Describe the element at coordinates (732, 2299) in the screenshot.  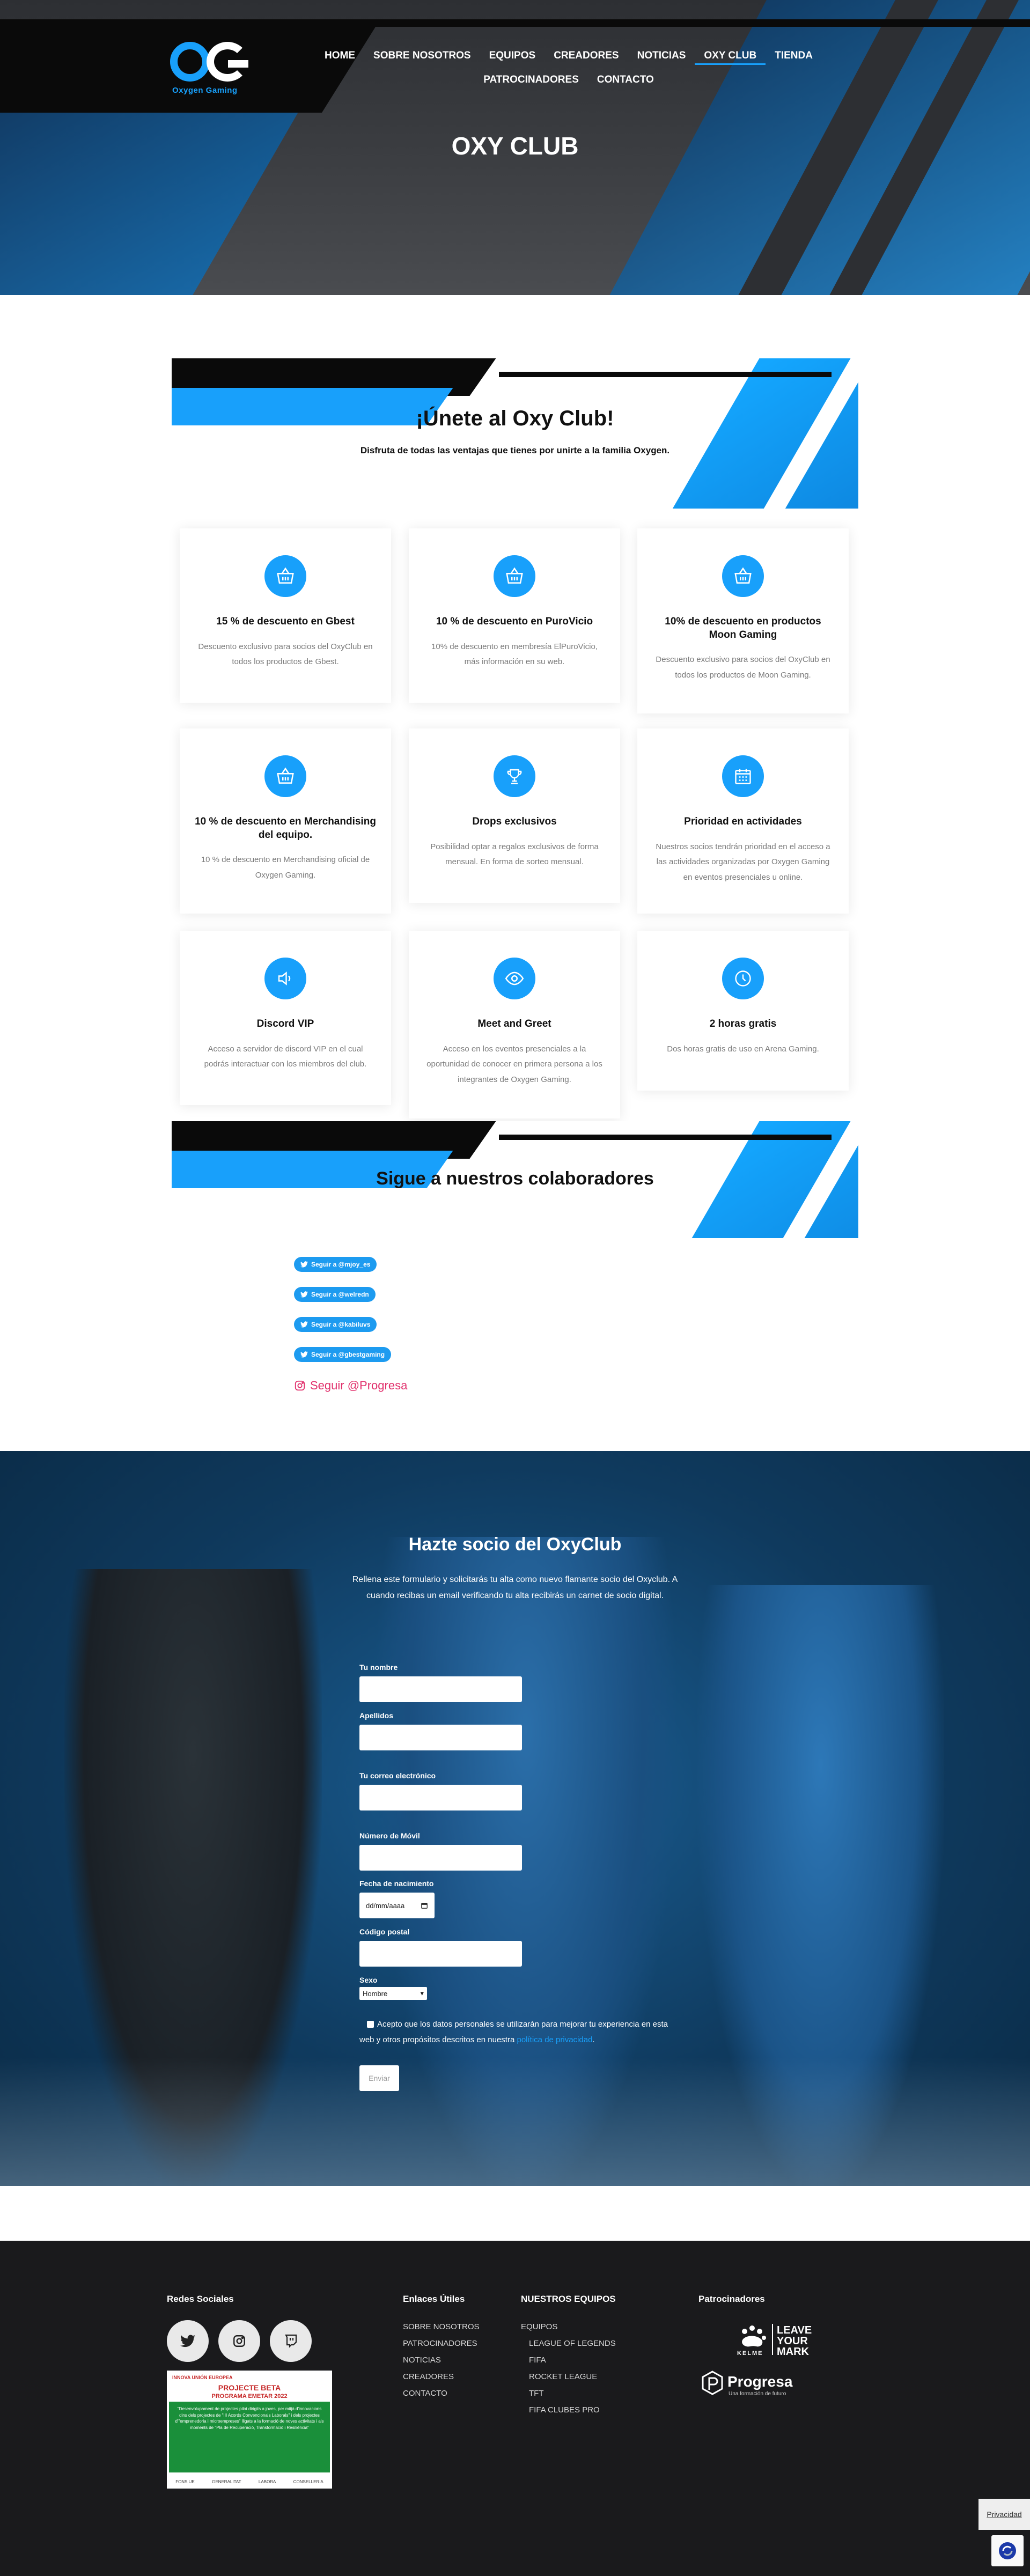
I see `footer-sponsors-heading: Patrocinadores` at that location.